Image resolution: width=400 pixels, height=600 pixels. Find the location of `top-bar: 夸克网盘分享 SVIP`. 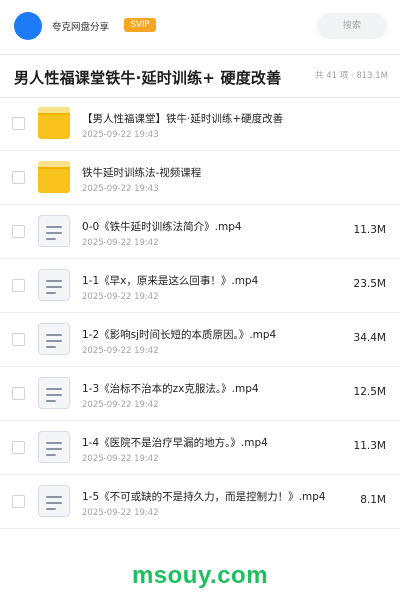

top-bar: 夸克网盘分享 SVIP is located at coordinates (200, 27).